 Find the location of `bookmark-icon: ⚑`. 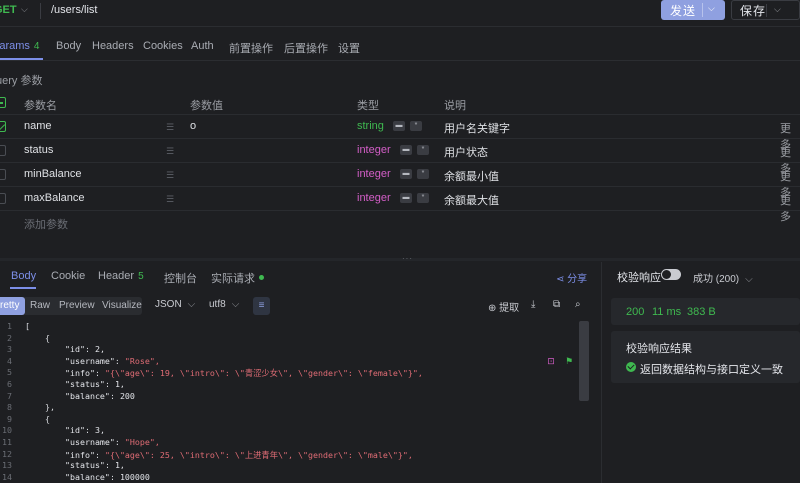

bookmark-icon: ⚑ is located at coordinates (569, 361).